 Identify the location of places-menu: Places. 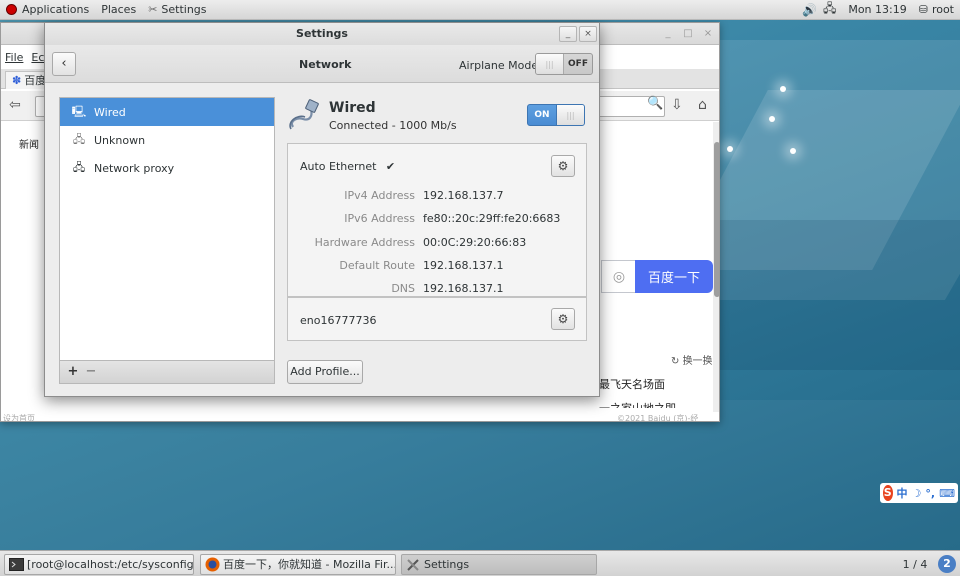
(118, 10).